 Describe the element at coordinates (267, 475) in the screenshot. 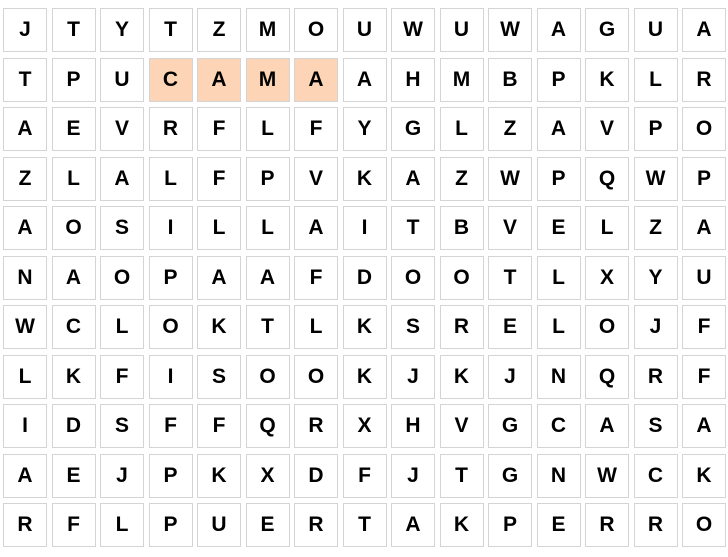

I see `letter-cell: X` at that location.